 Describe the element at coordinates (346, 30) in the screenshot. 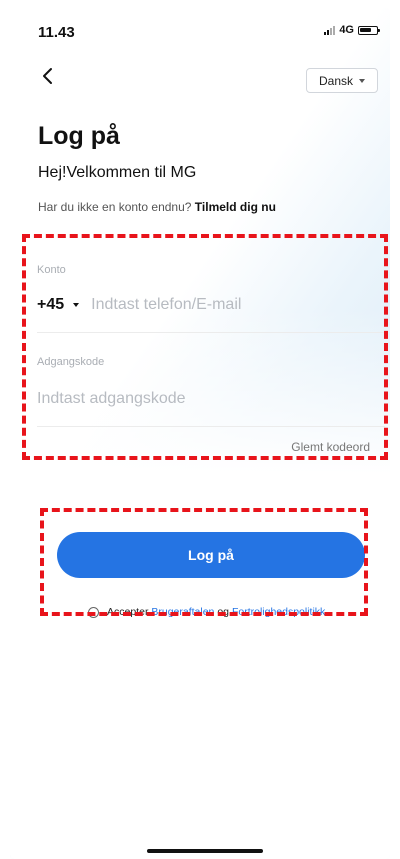

I see `network-type: 4G` at that location.